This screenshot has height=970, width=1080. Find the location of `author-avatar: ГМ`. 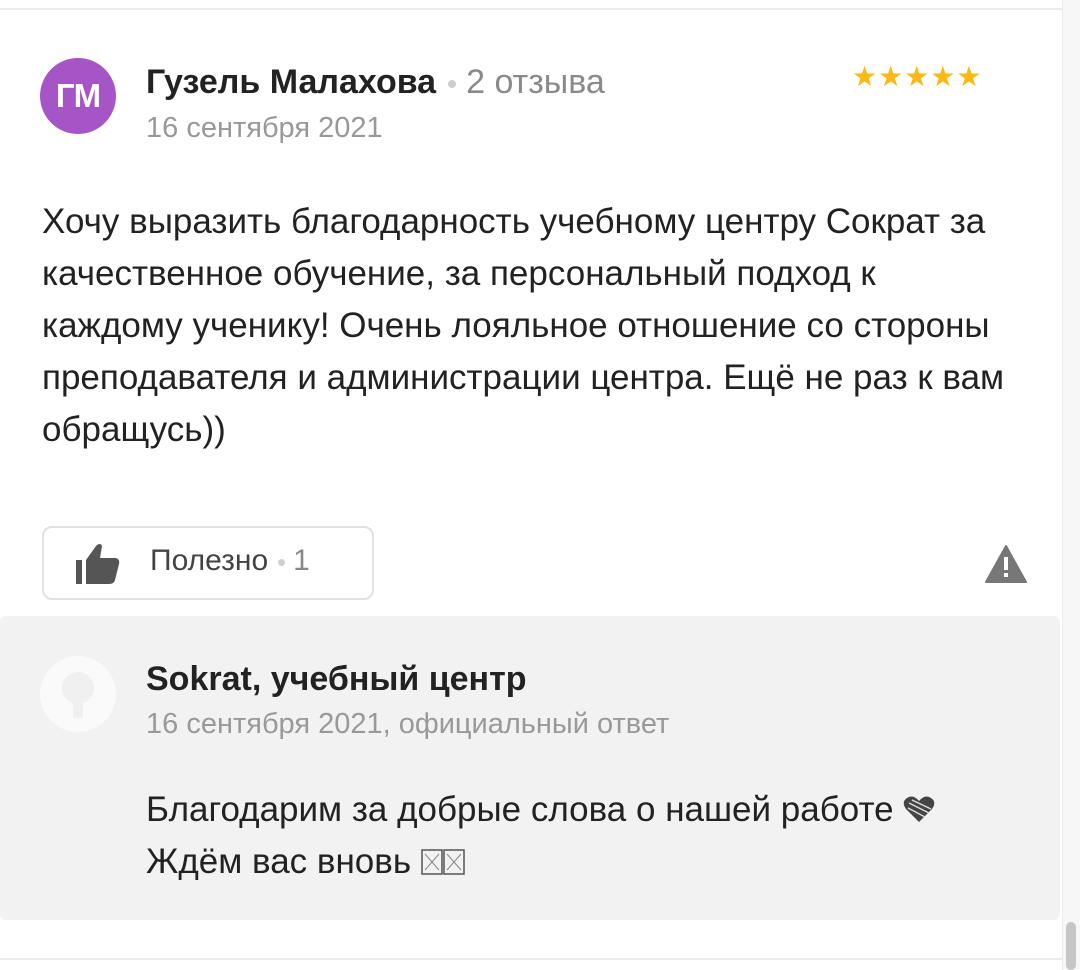

author-avatar: ГМ is located at coordinates (78, 96).